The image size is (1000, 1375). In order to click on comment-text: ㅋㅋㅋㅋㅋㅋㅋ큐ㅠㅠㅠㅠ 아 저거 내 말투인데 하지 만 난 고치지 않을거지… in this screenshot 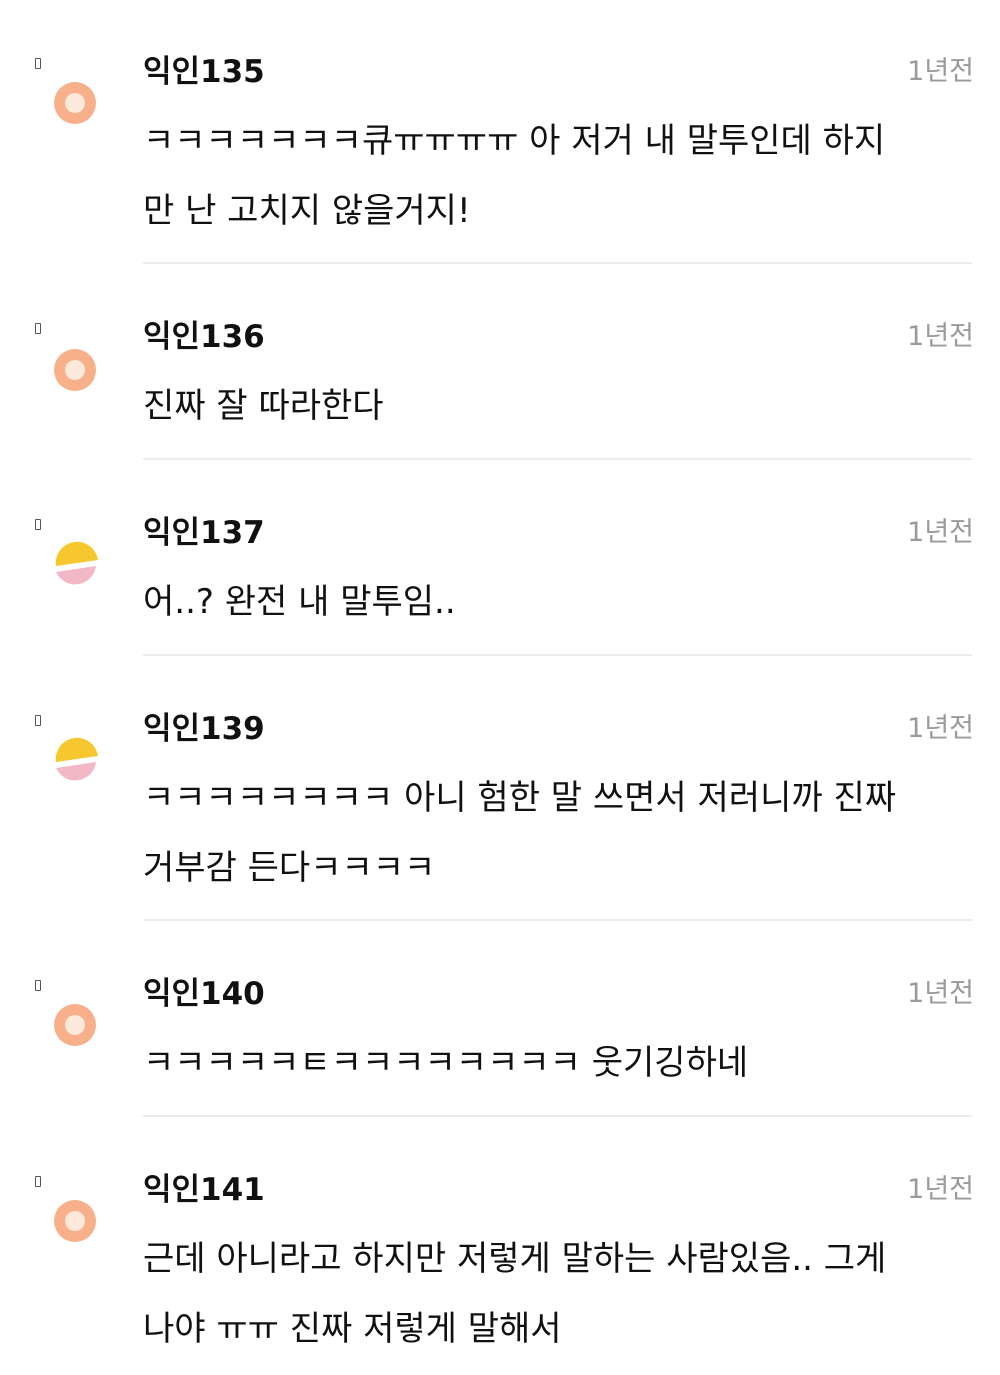, I will do `click(514, 176)`.